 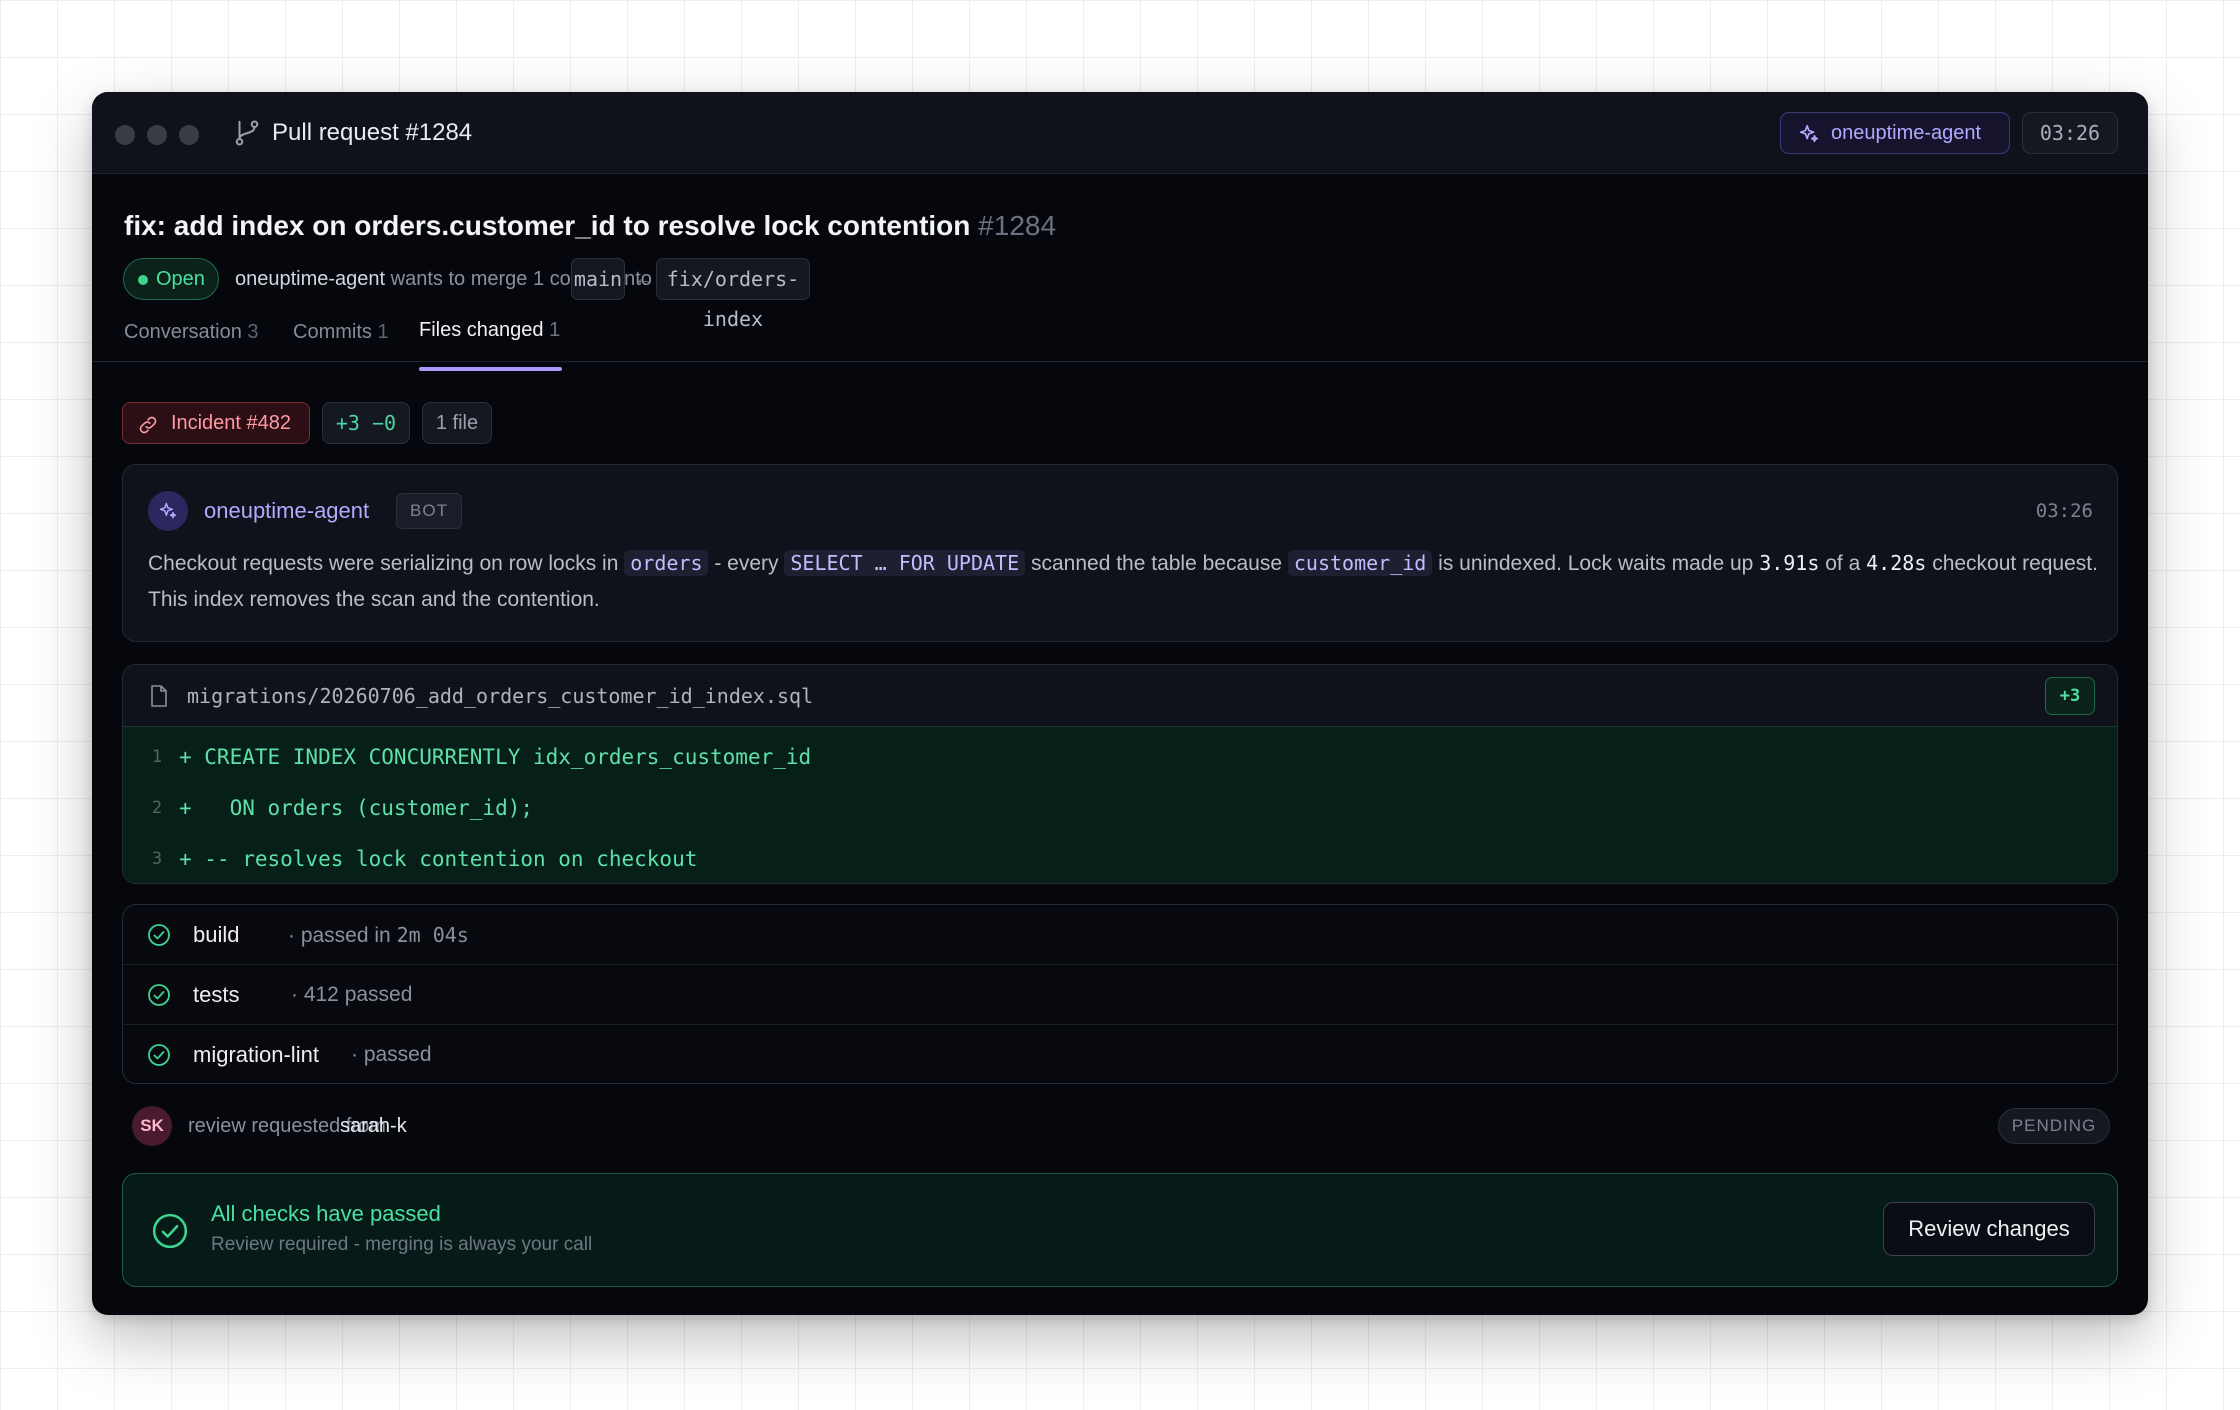 I want to click on pending-badge: PENDING, so click(x=2054, y=1126).